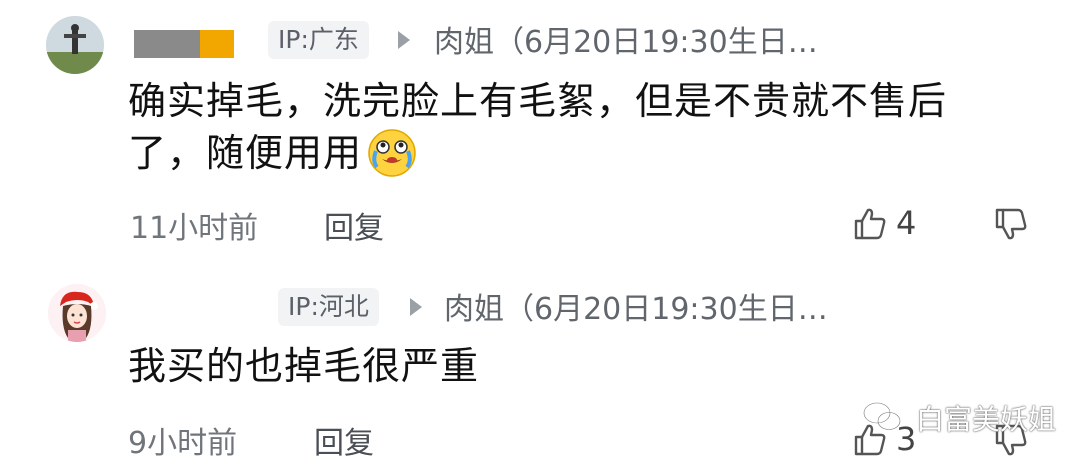 The height and width of the screenshot is (466, 1080). I want to click on comment-text-line-1: 我买的也掉毛很严重, so click(304, 366).